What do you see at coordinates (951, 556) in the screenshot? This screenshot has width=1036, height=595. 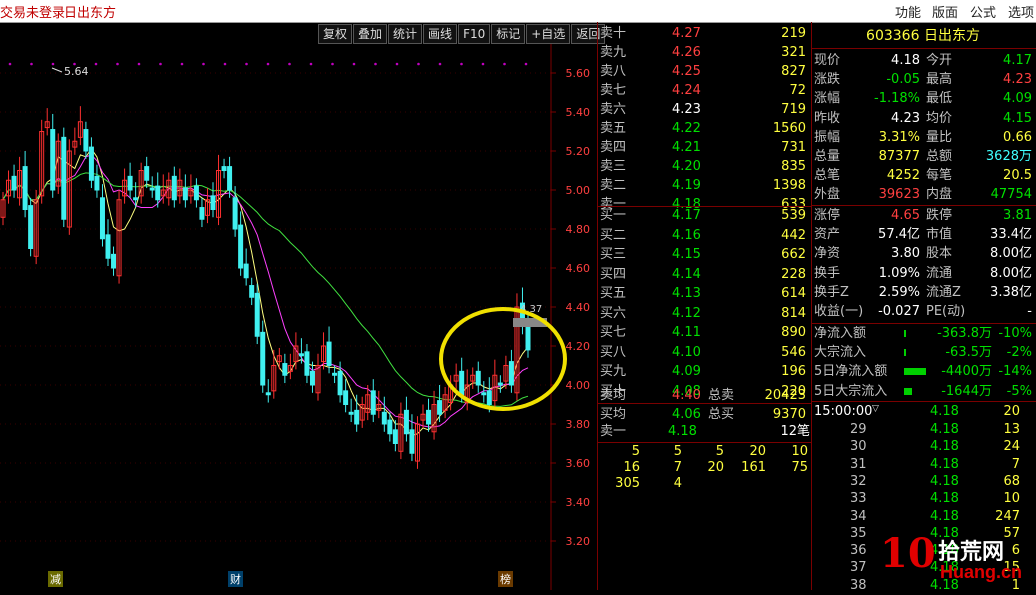 I see `watermark-logo: 10 拾荒网 Huang.cn` at bounding box center [951, 556].